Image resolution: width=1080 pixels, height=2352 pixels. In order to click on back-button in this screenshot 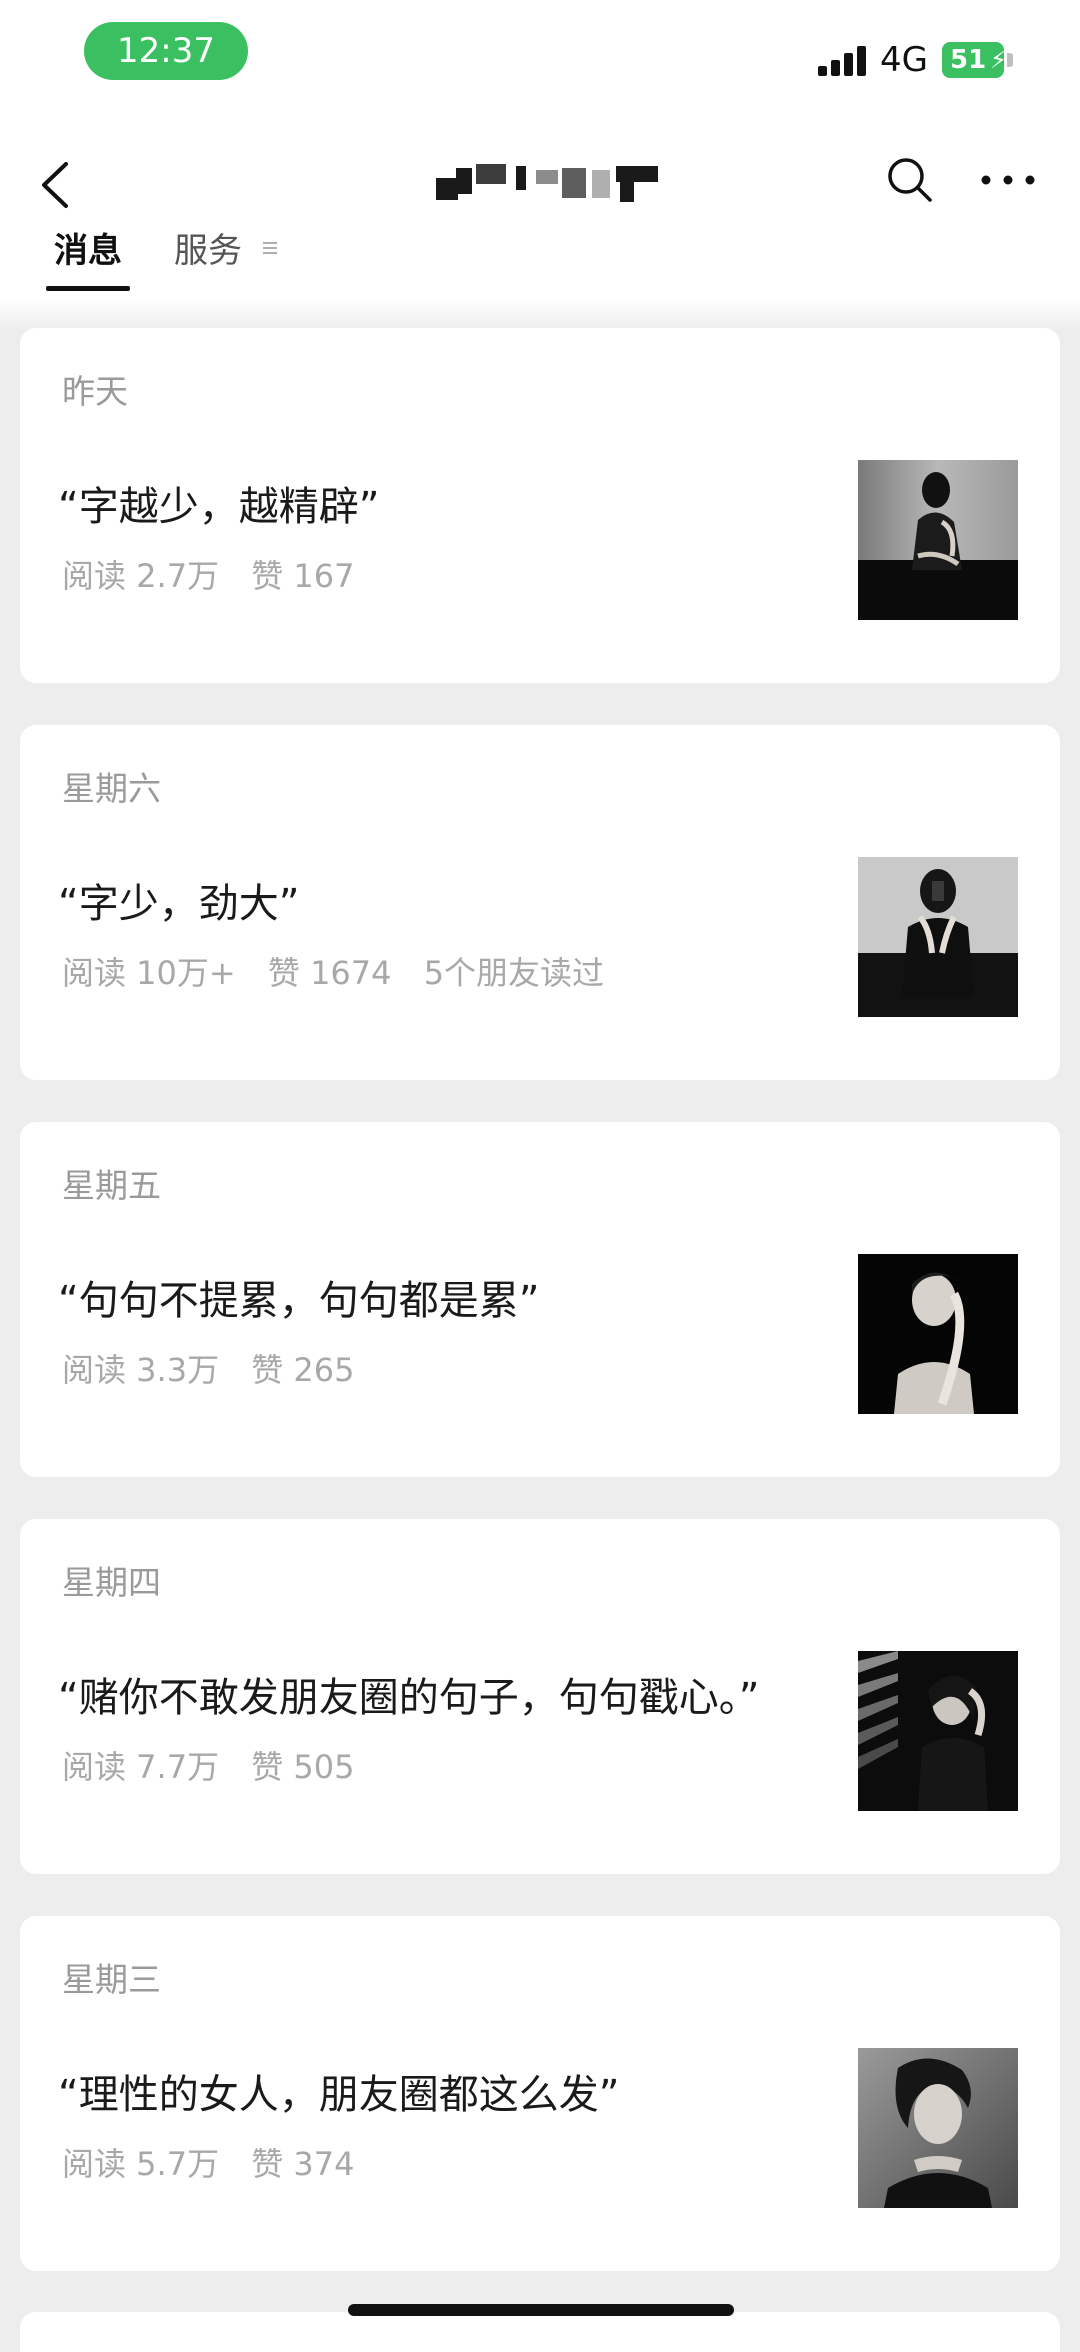, I will do `click(60, 185)`.